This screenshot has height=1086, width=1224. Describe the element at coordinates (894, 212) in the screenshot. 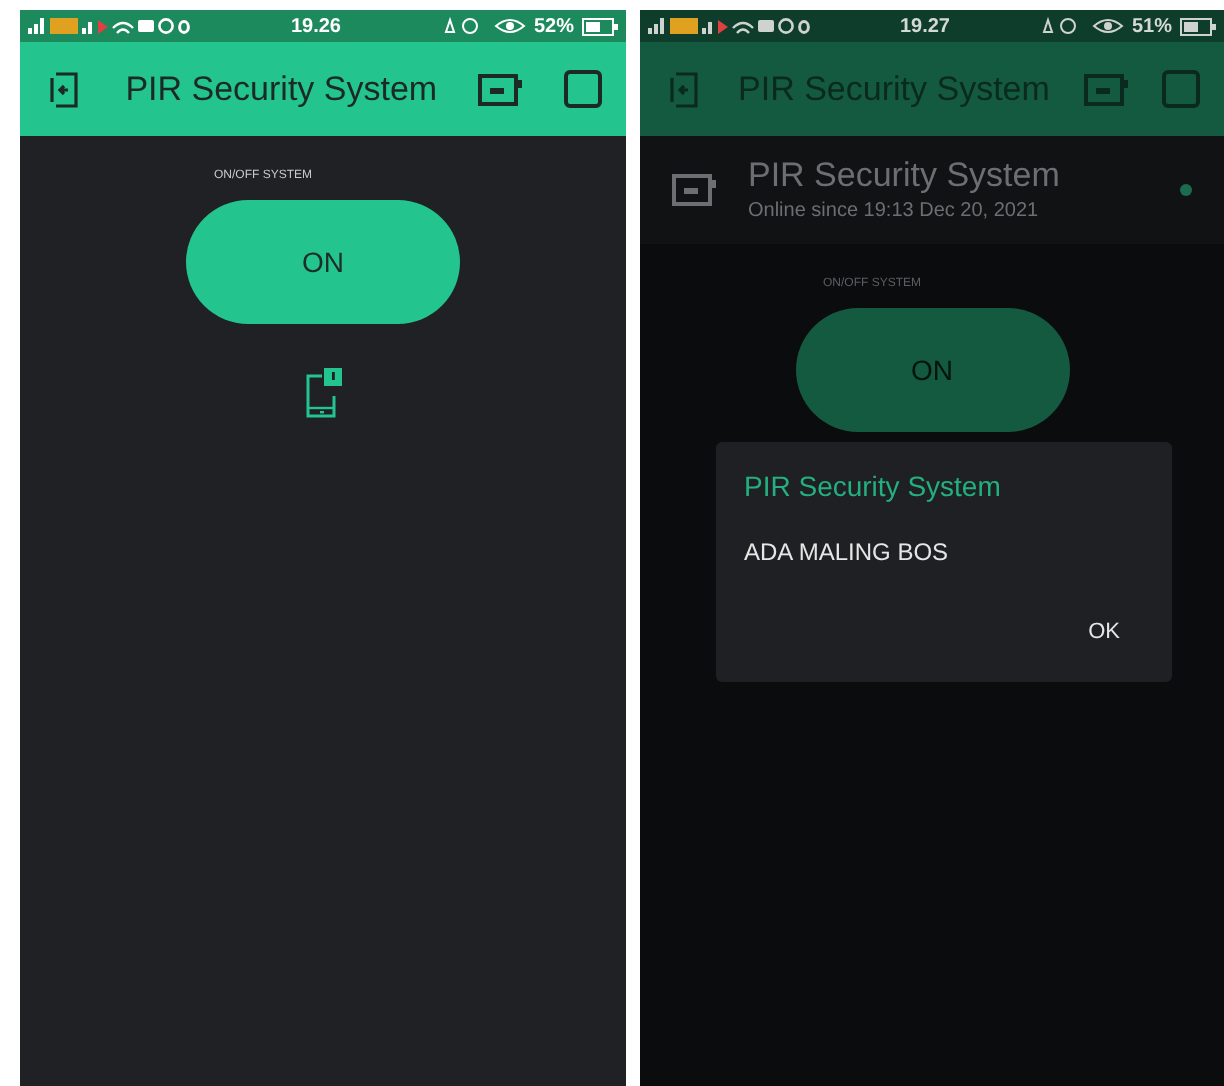

I see `device-status: Online since 19:13 Dec 20, 2021` at that location.